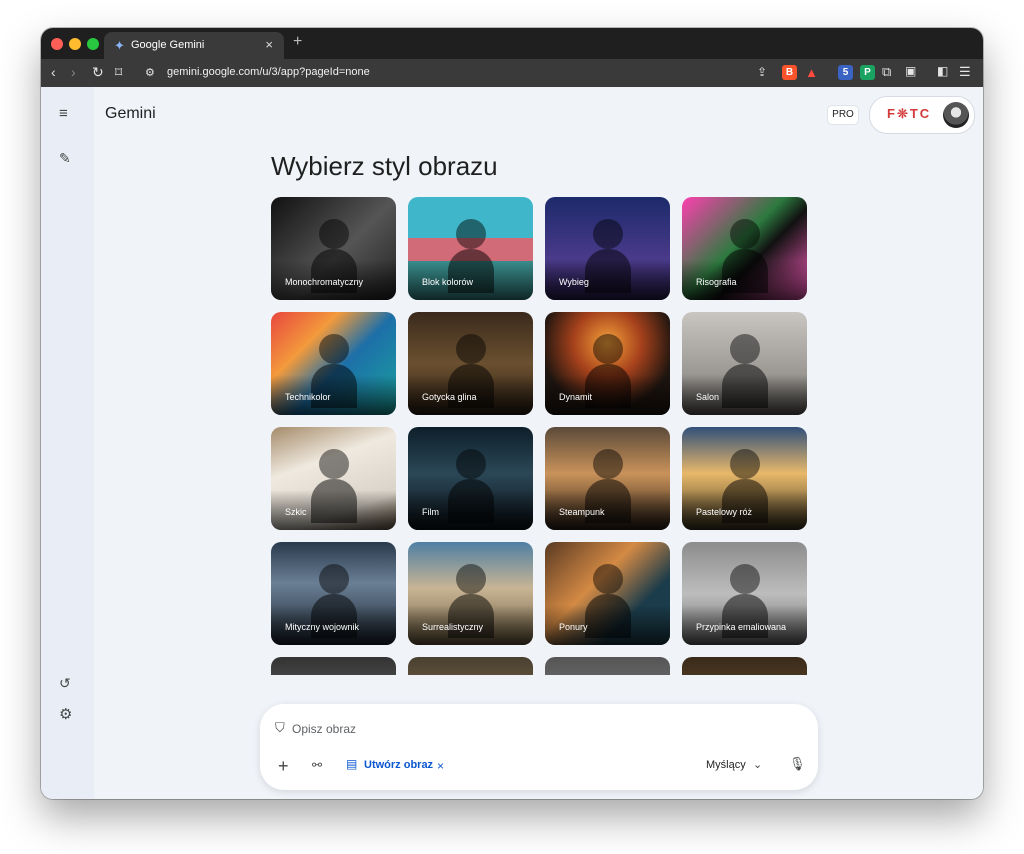 The width and height of the screenshot is (1024, 854). What do you see at coordinates (168, 45) in the screenshot?
I see `tab-title: Google Gemini` at bounding box center [168, 45].